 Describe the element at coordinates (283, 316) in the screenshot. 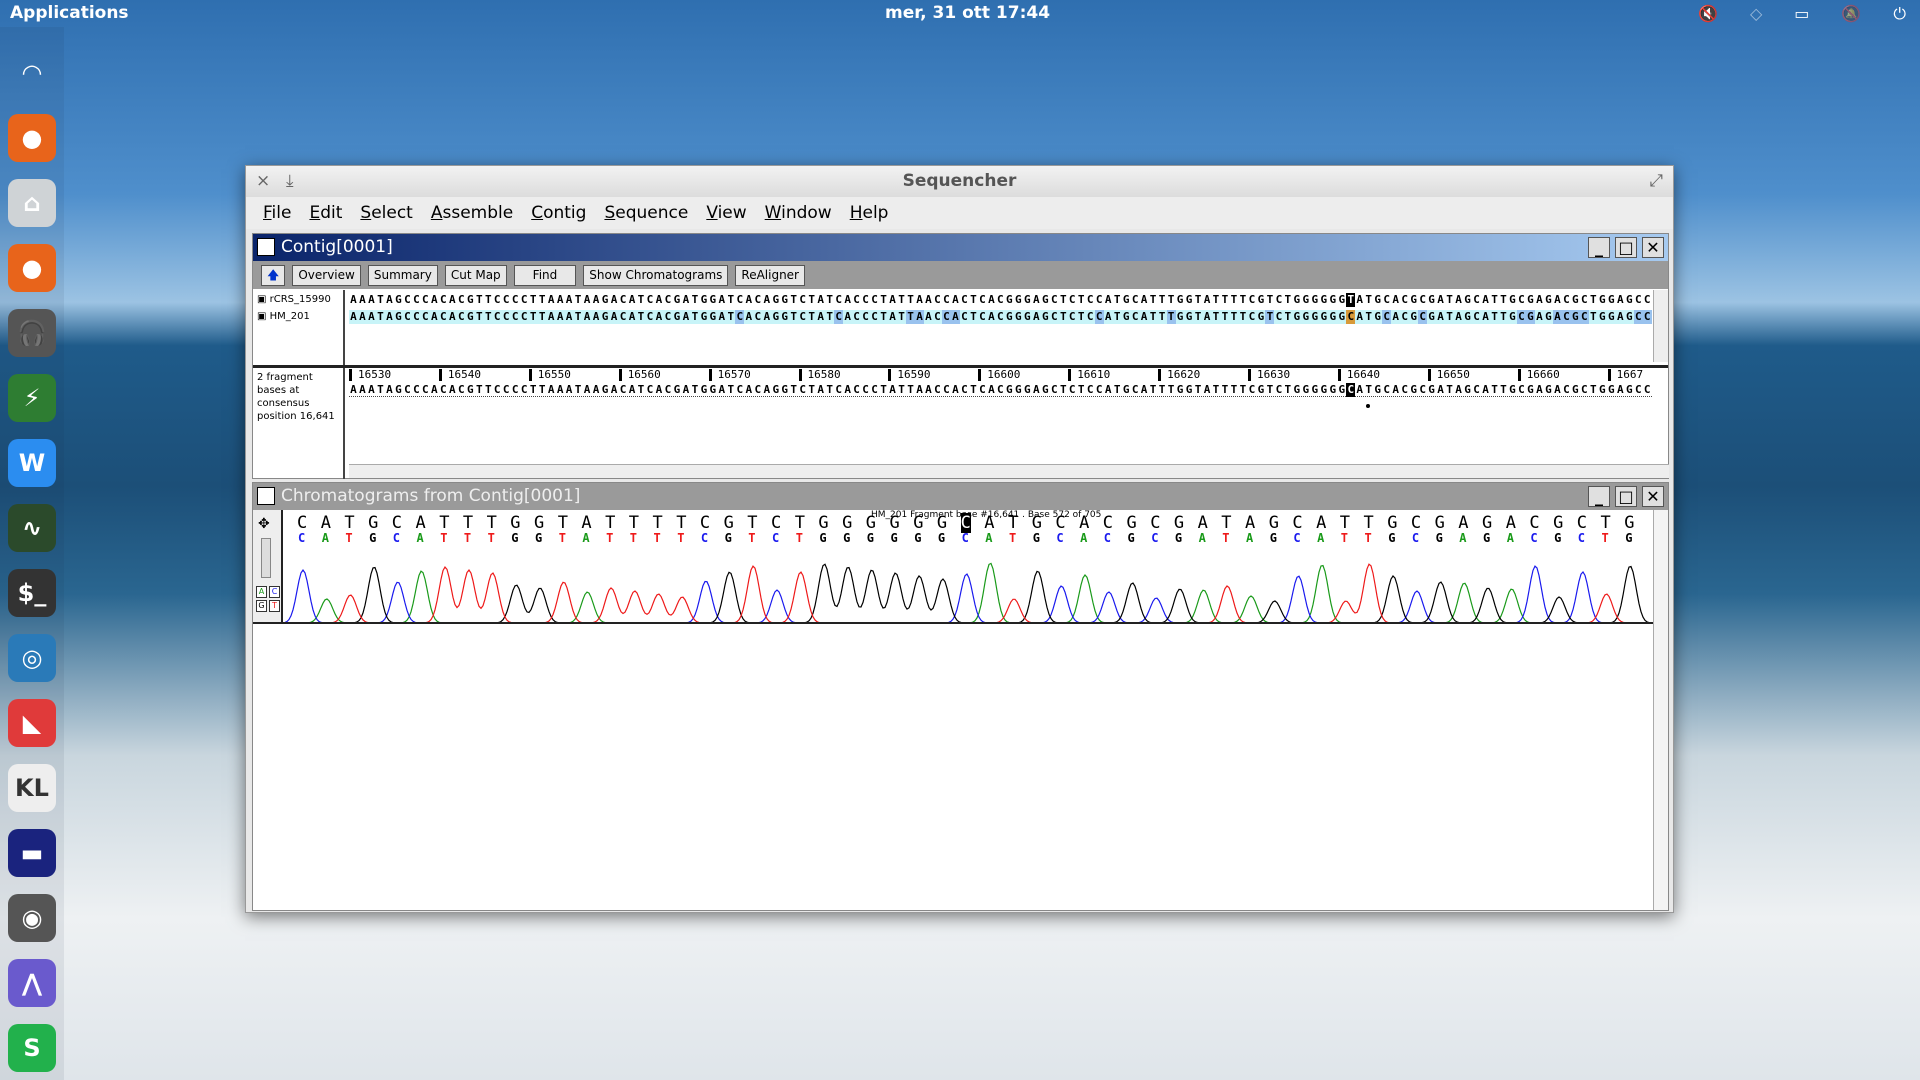

I see `row-label-hm201: ▣ HM_201` at that location.